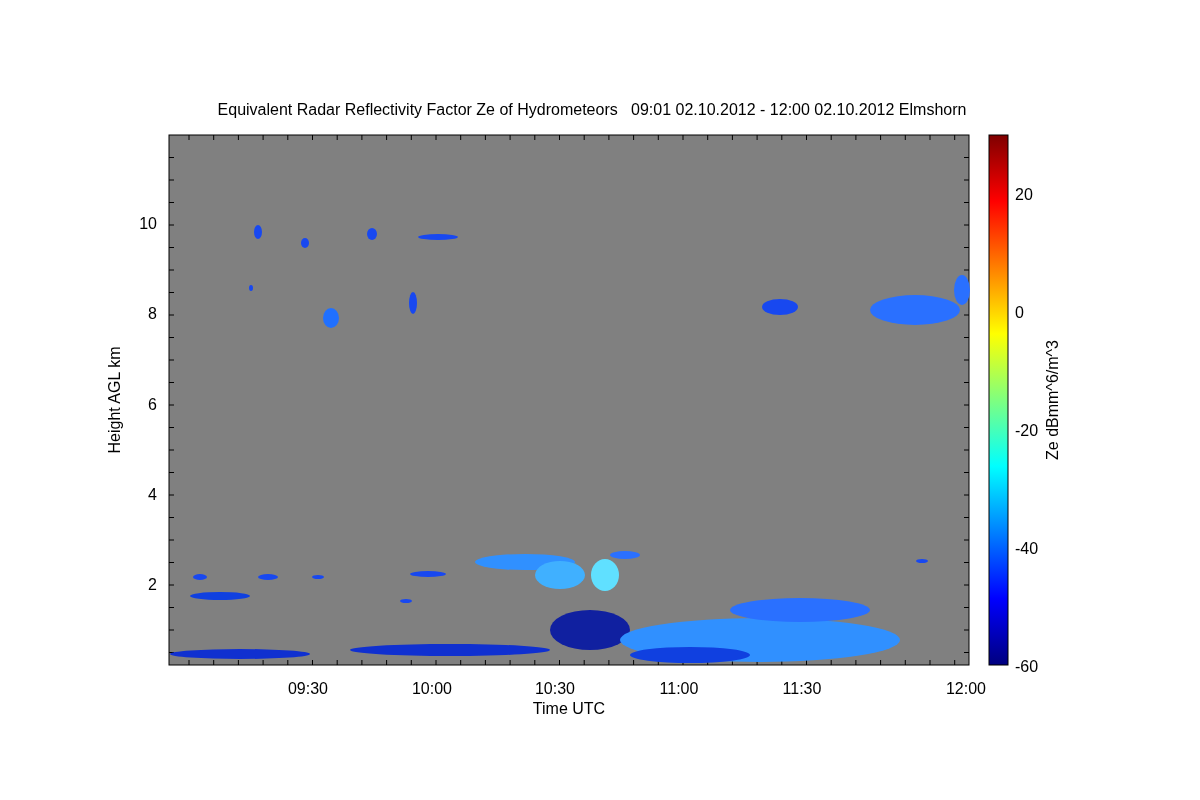  I want to click on x-tick-label: 11:30, so click(802, 688).